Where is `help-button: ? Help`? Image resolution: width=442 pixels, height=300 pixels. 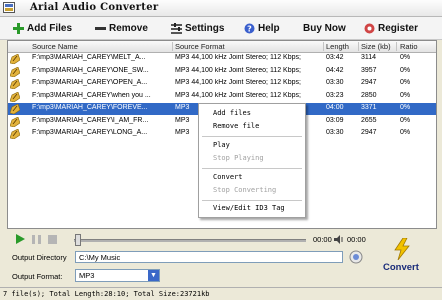
help-button: ? Help is located at coordinates (262, 28).